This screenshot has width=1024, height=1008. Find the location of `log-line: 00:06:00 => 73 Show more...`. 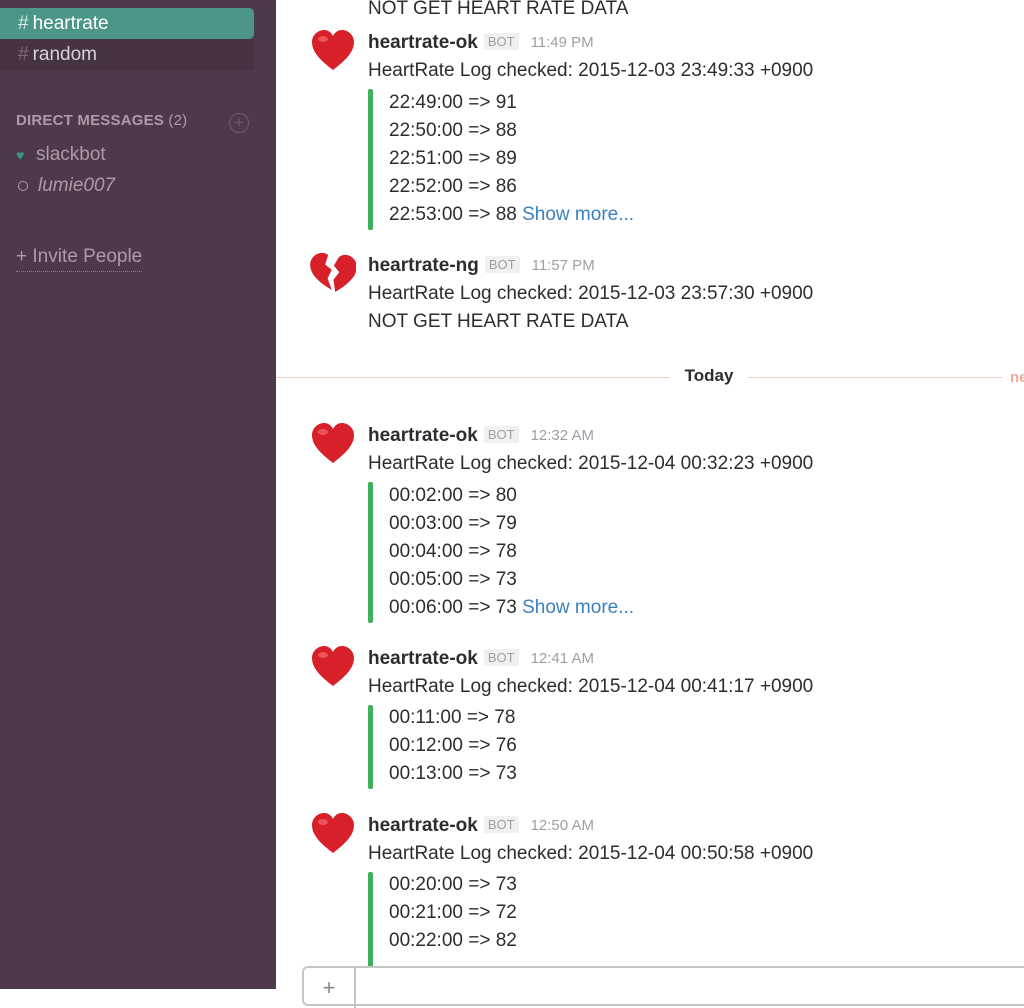

log-line: 00:06:00 => 73 Show more... is located at coordinates (512, 607).